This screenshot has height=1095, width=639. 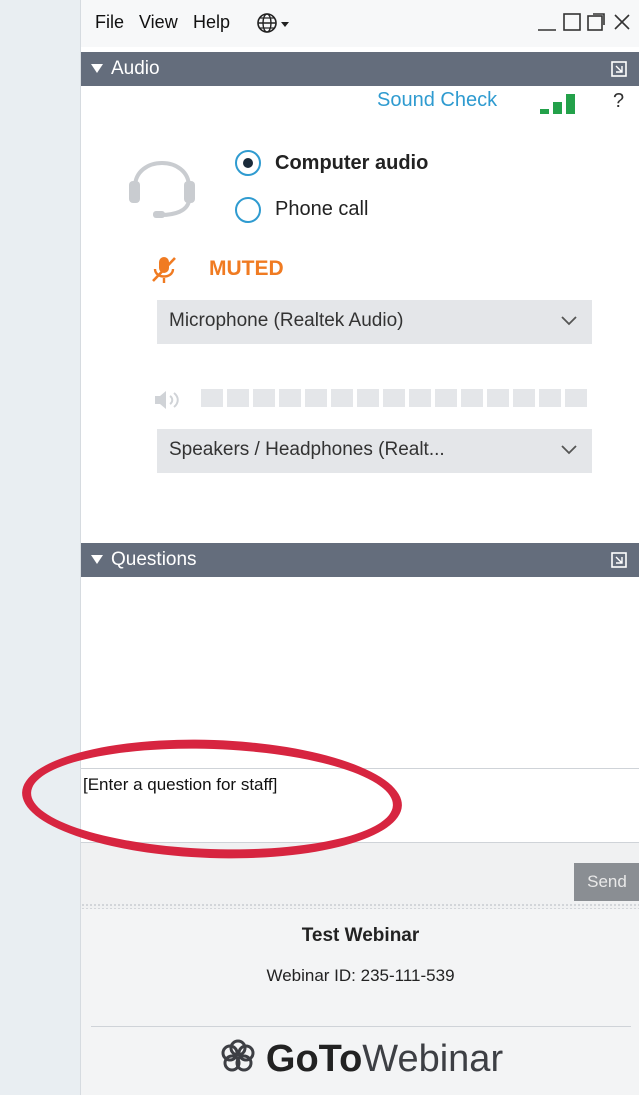 What do you see at coordinates (433, 1059) in the screenshot?
I see `brand-webinar: Webinar` at bounding box center [433, 1059].